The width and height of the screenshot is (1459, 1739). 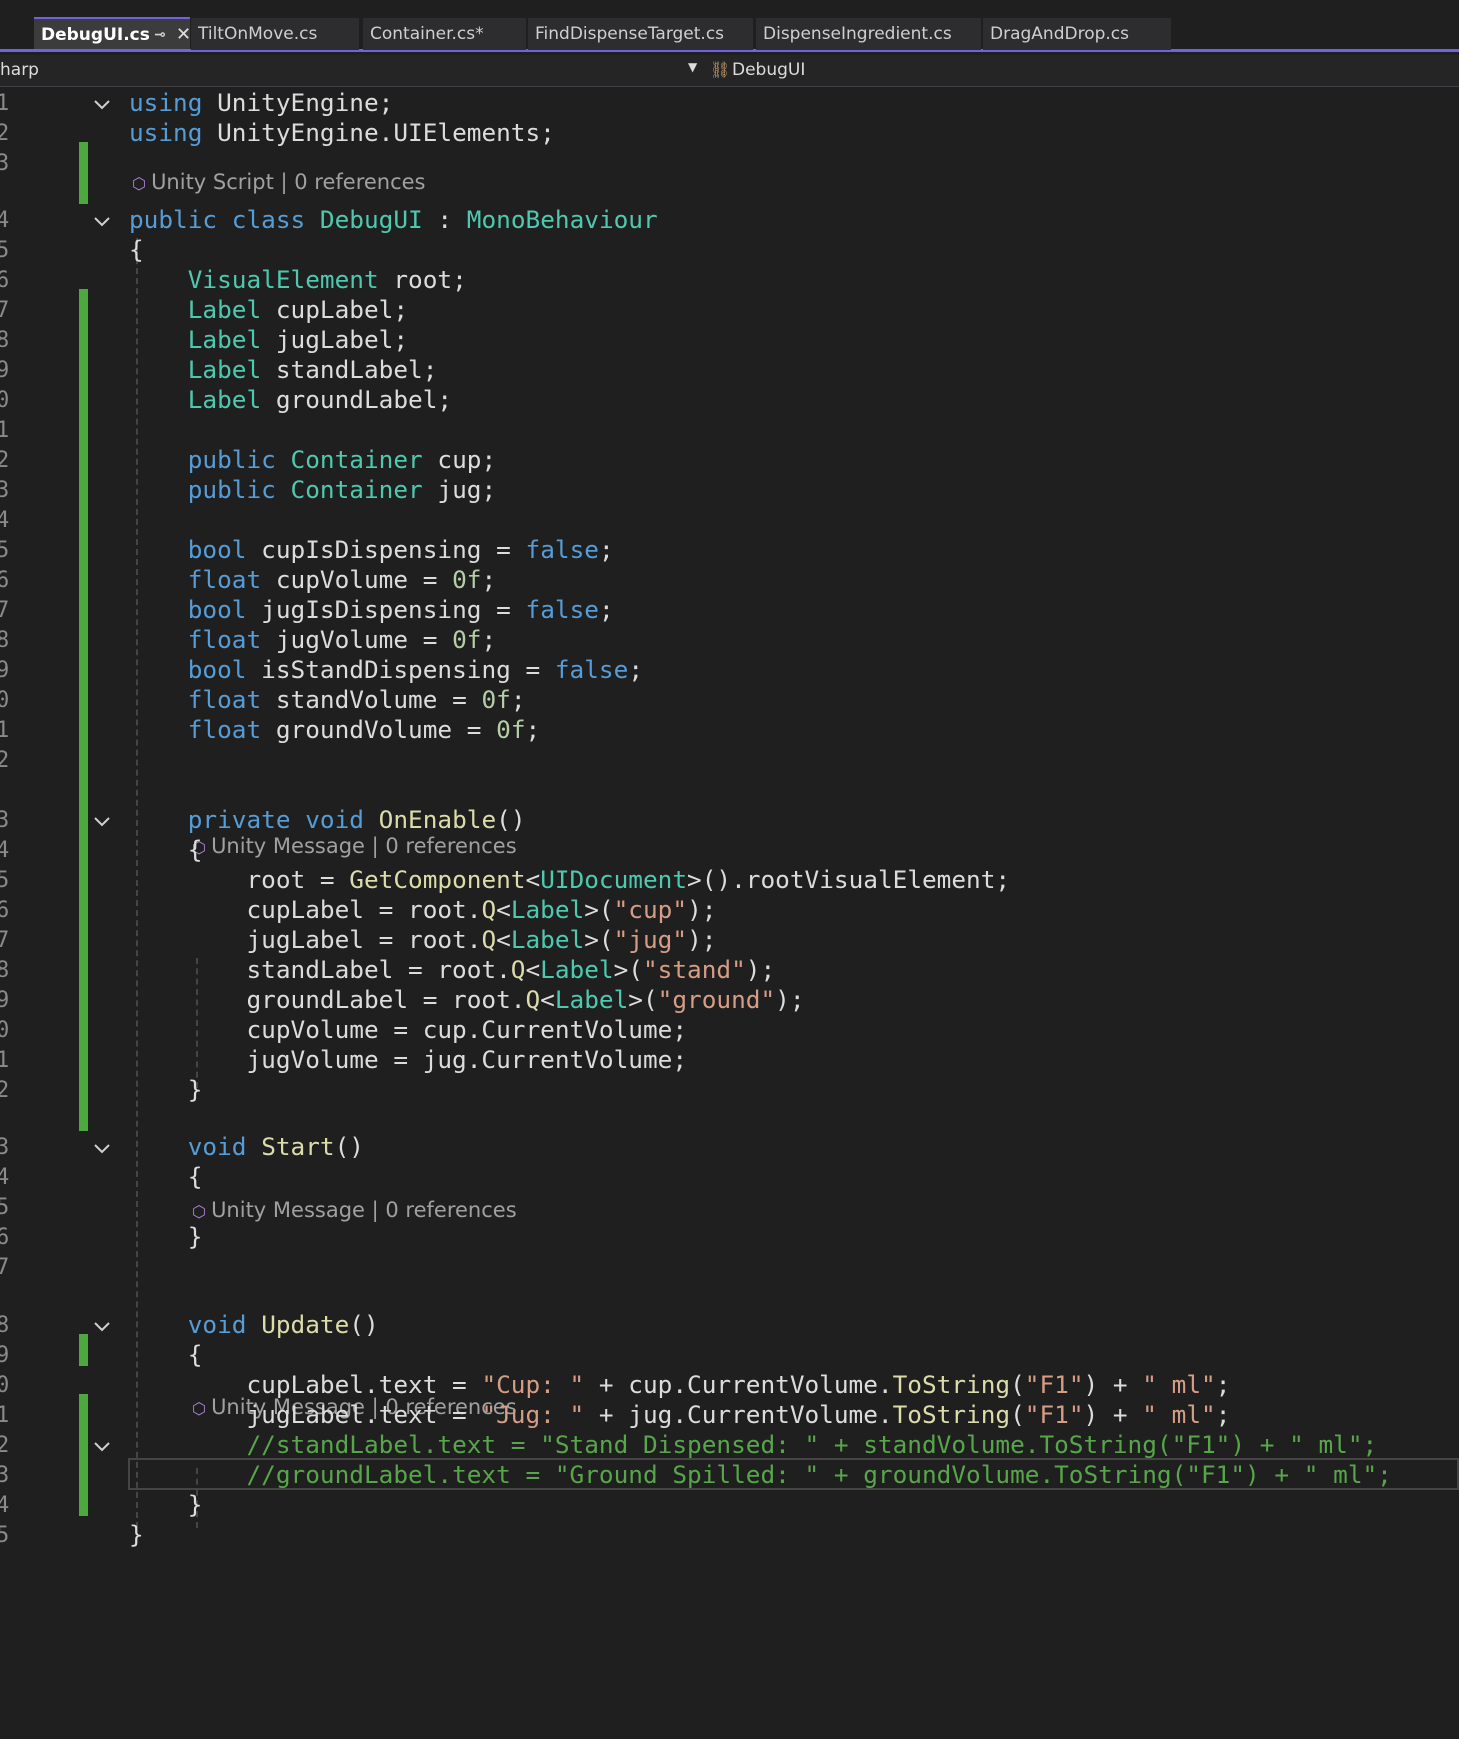 What do you see at coordinates (444, 34) in the screenshot?
I see `tab-container: Container.cs*` at bounding box center [444, 34].